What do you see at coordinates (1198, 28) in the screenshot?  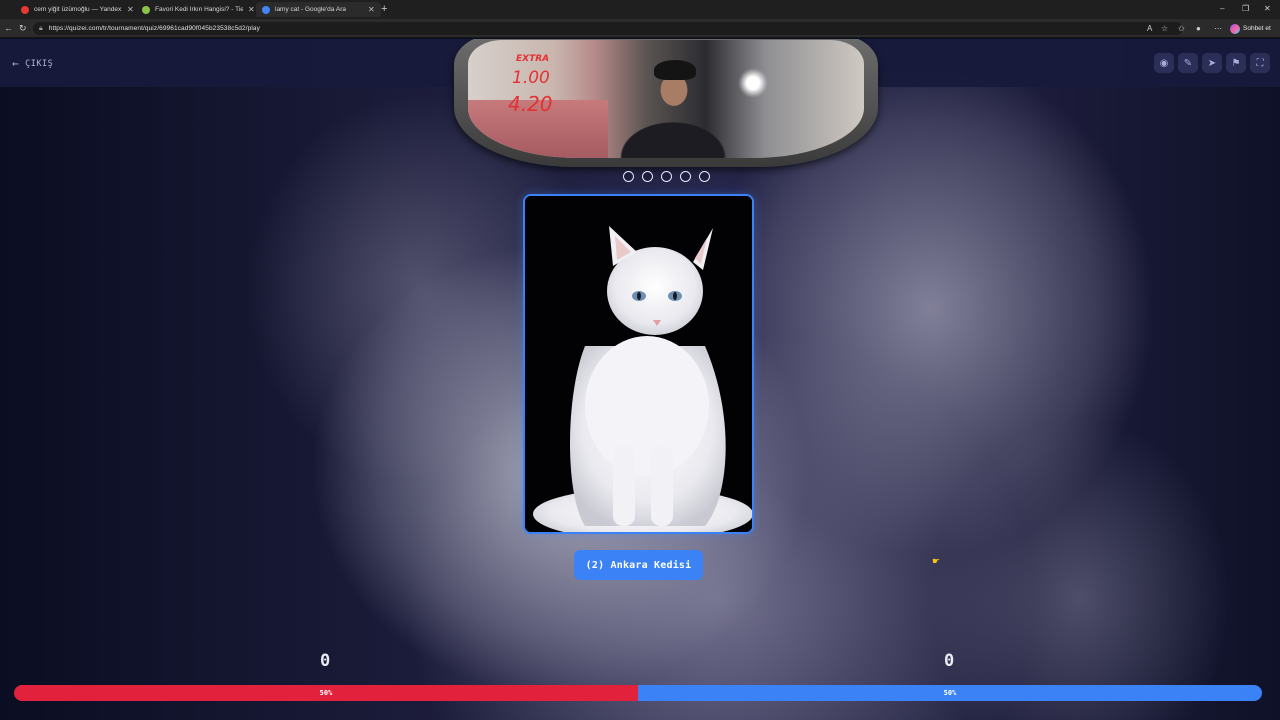 I see `profile-icon: ●` at bounding box center [1198, 28].